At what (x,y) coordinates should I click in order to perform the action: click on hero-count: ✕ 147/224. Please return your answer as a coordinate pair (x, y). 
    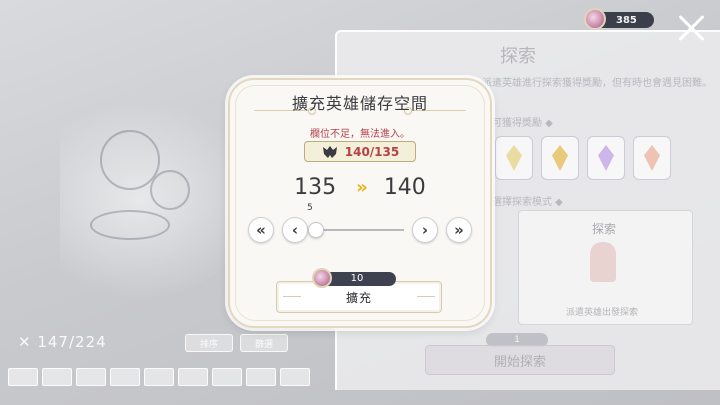
    Looking at the image, I should click on (62, 342).